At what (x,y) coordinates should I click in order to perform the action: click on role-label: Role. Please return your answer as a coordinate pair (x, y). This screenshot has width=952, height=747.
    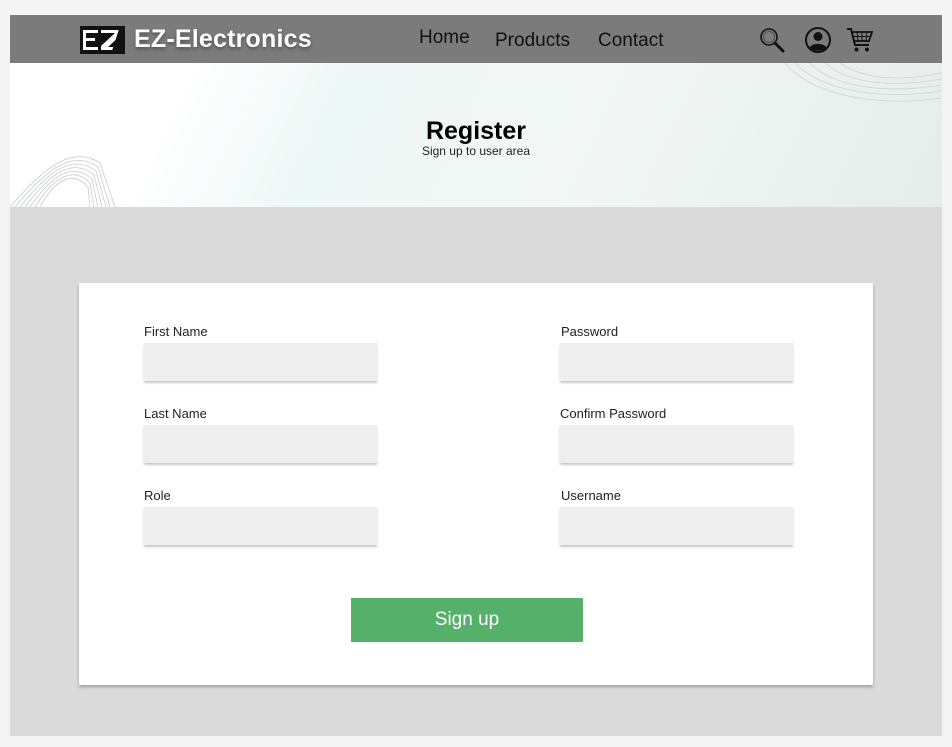
    Looking at the image, I should click on (157, 495).